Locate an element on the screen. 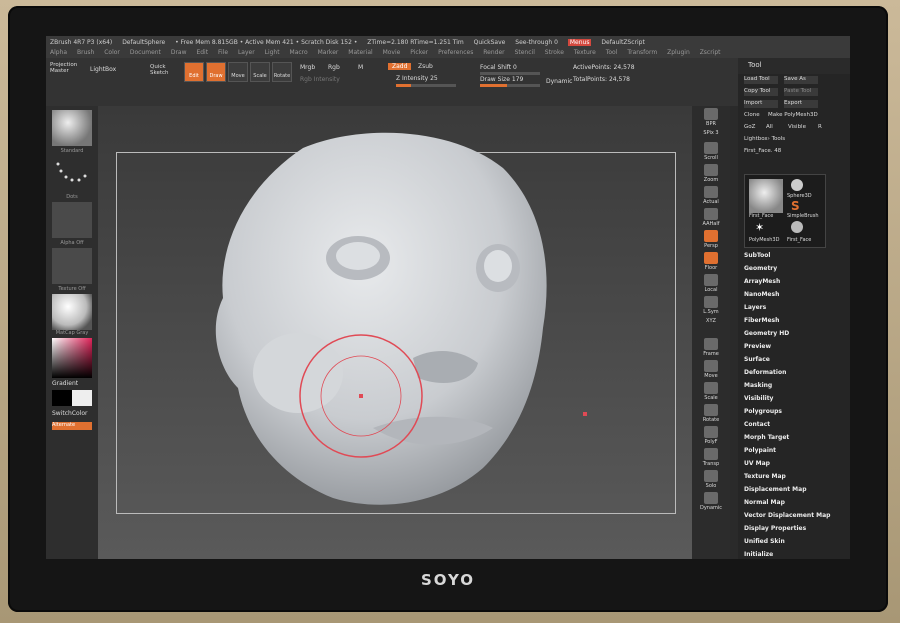  save-as-button: Save As is located at coordinates (801, 80).